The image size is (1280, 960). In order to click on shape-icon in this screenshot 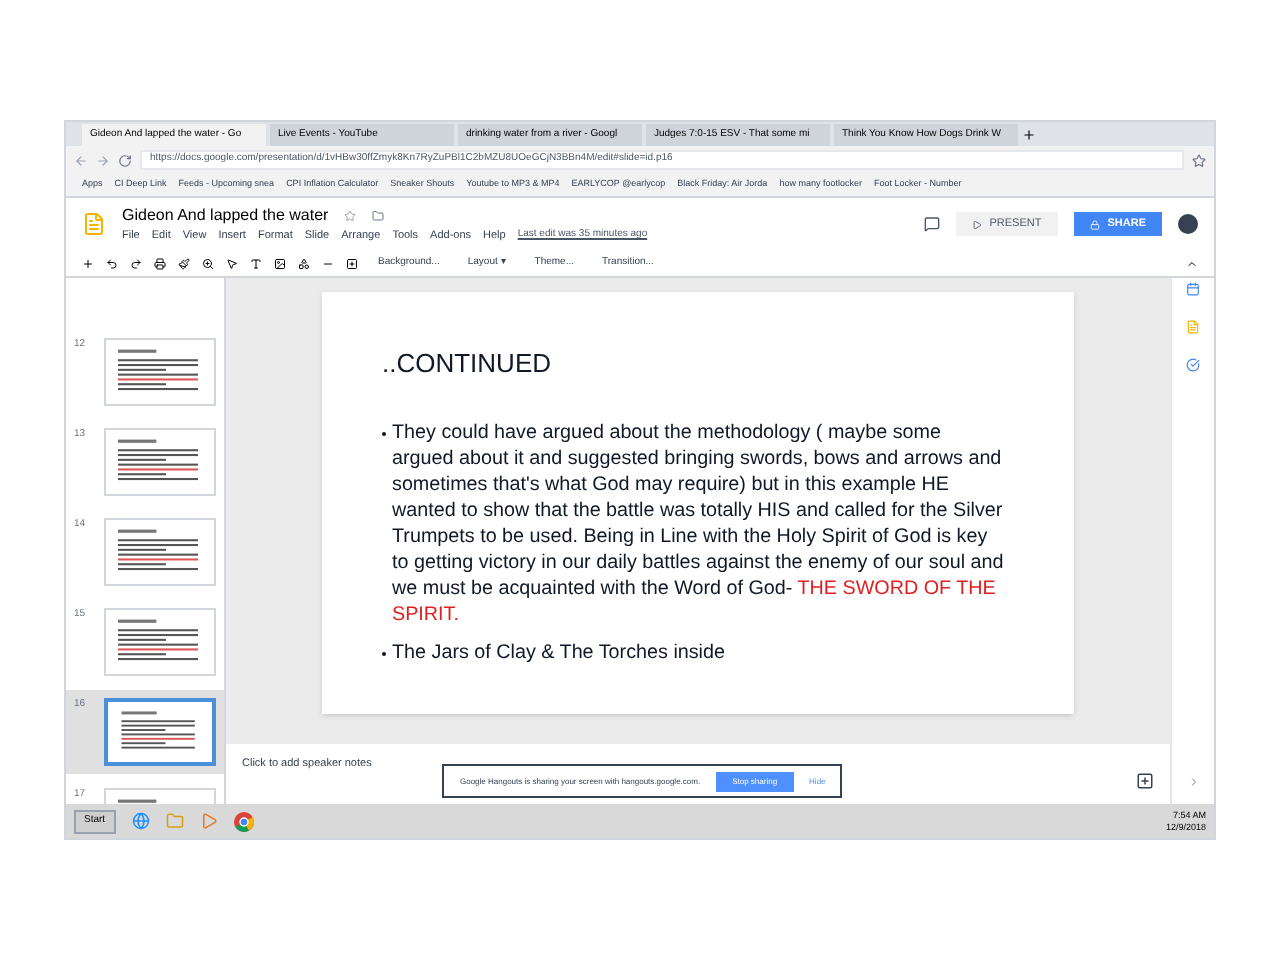, I will do `click(304, 263)`.